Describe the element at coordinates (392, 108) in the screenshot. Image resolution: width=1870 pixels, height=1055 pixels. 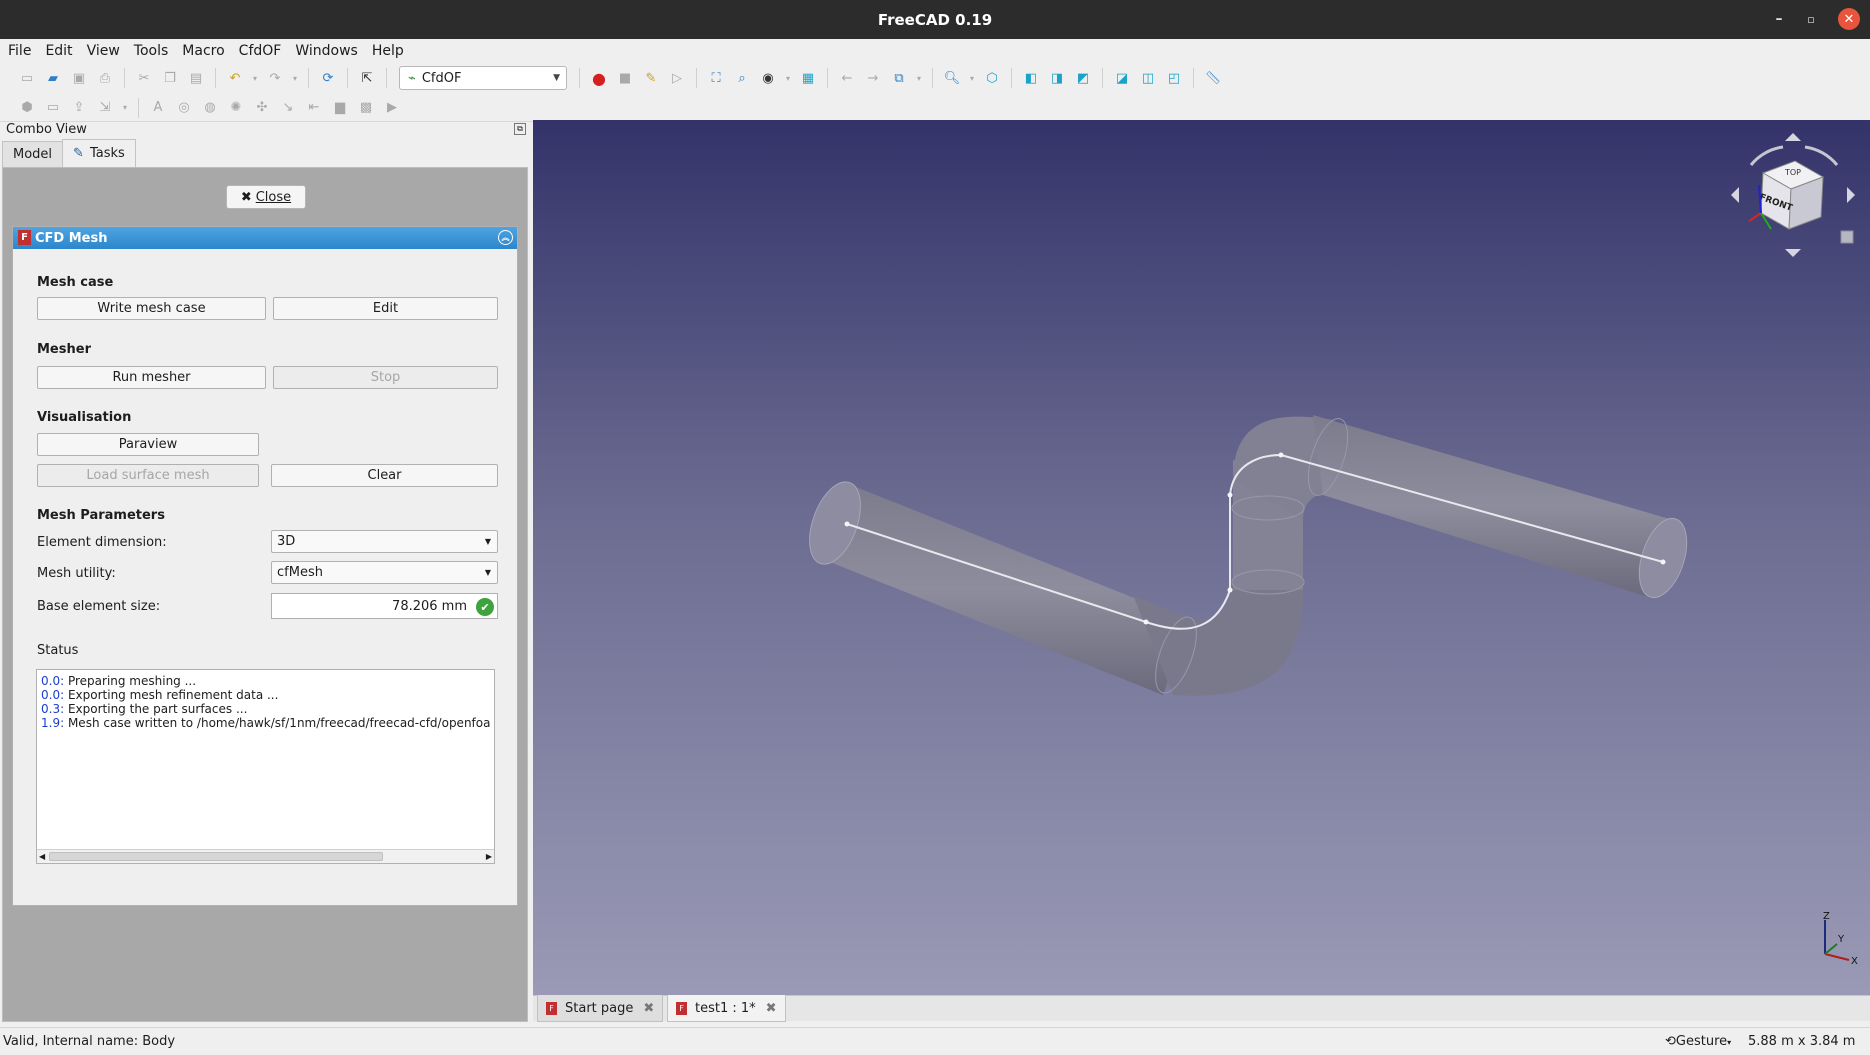
I see `run-solver-icon: ▶` at that location.